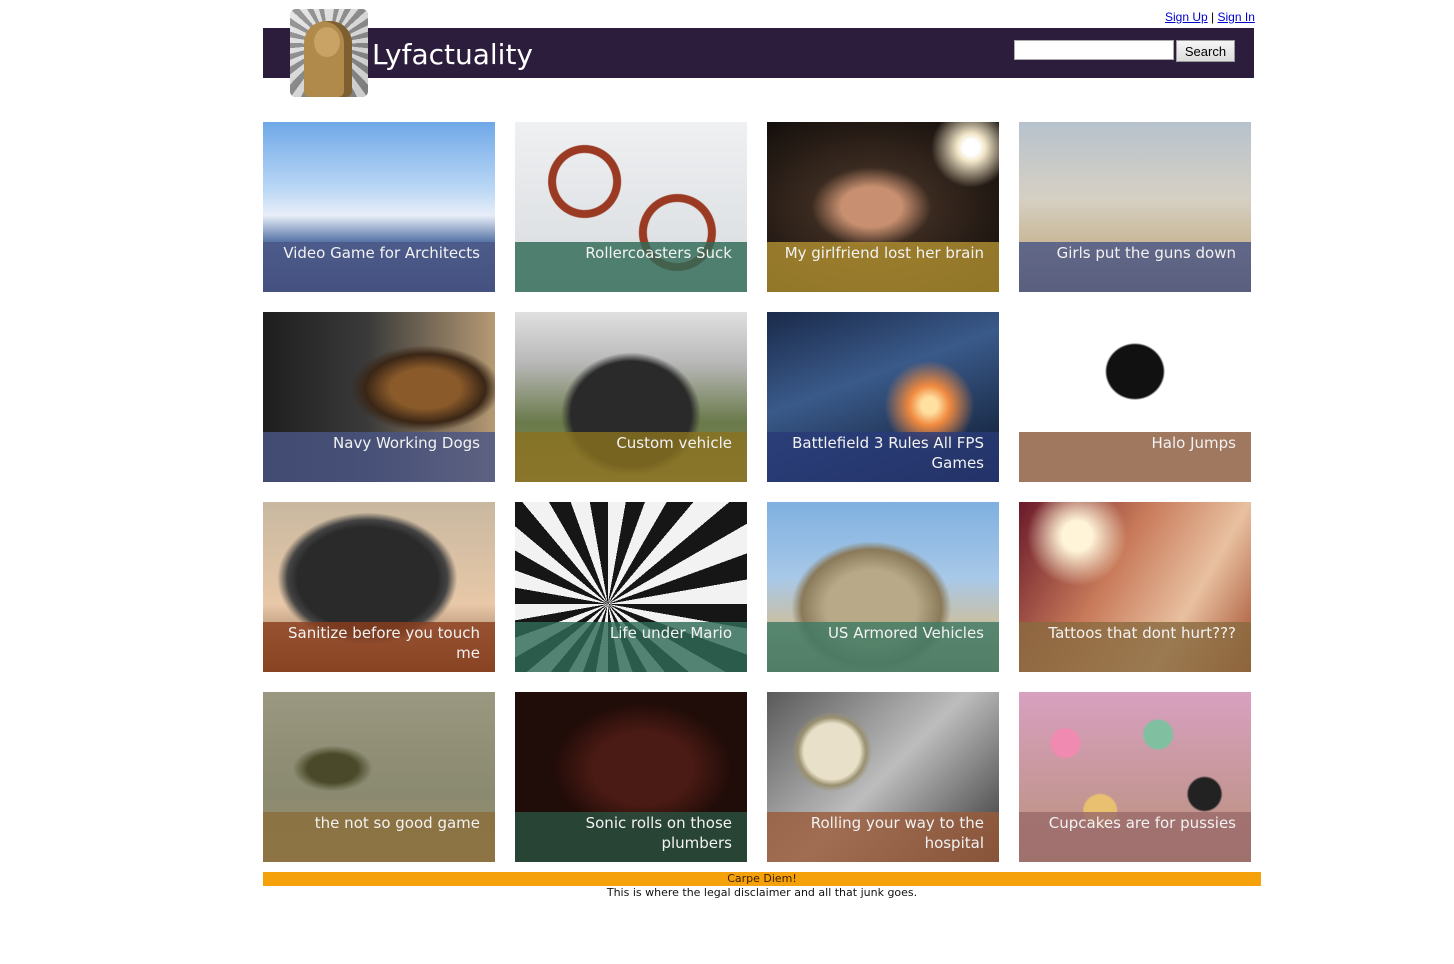 This screenshot has height=964, width=1454. Describe the element at coordinates (1135, 587) in the screenshot. I see `article-tile: Tattoos that dont hurt???` at that location.